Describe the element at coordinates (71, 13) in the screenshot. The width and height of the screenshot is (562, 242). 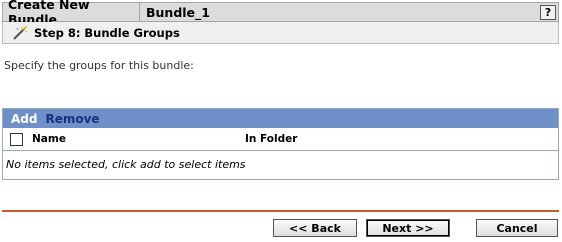
I see `window-title: Create New Bundle` at that location.